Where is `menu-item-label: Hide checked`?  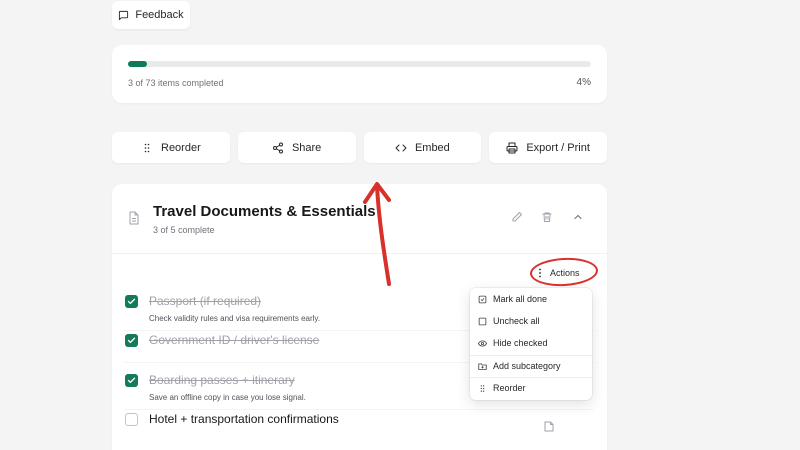 menu-item-label: Hide checked is located at coordinates (520, 343).